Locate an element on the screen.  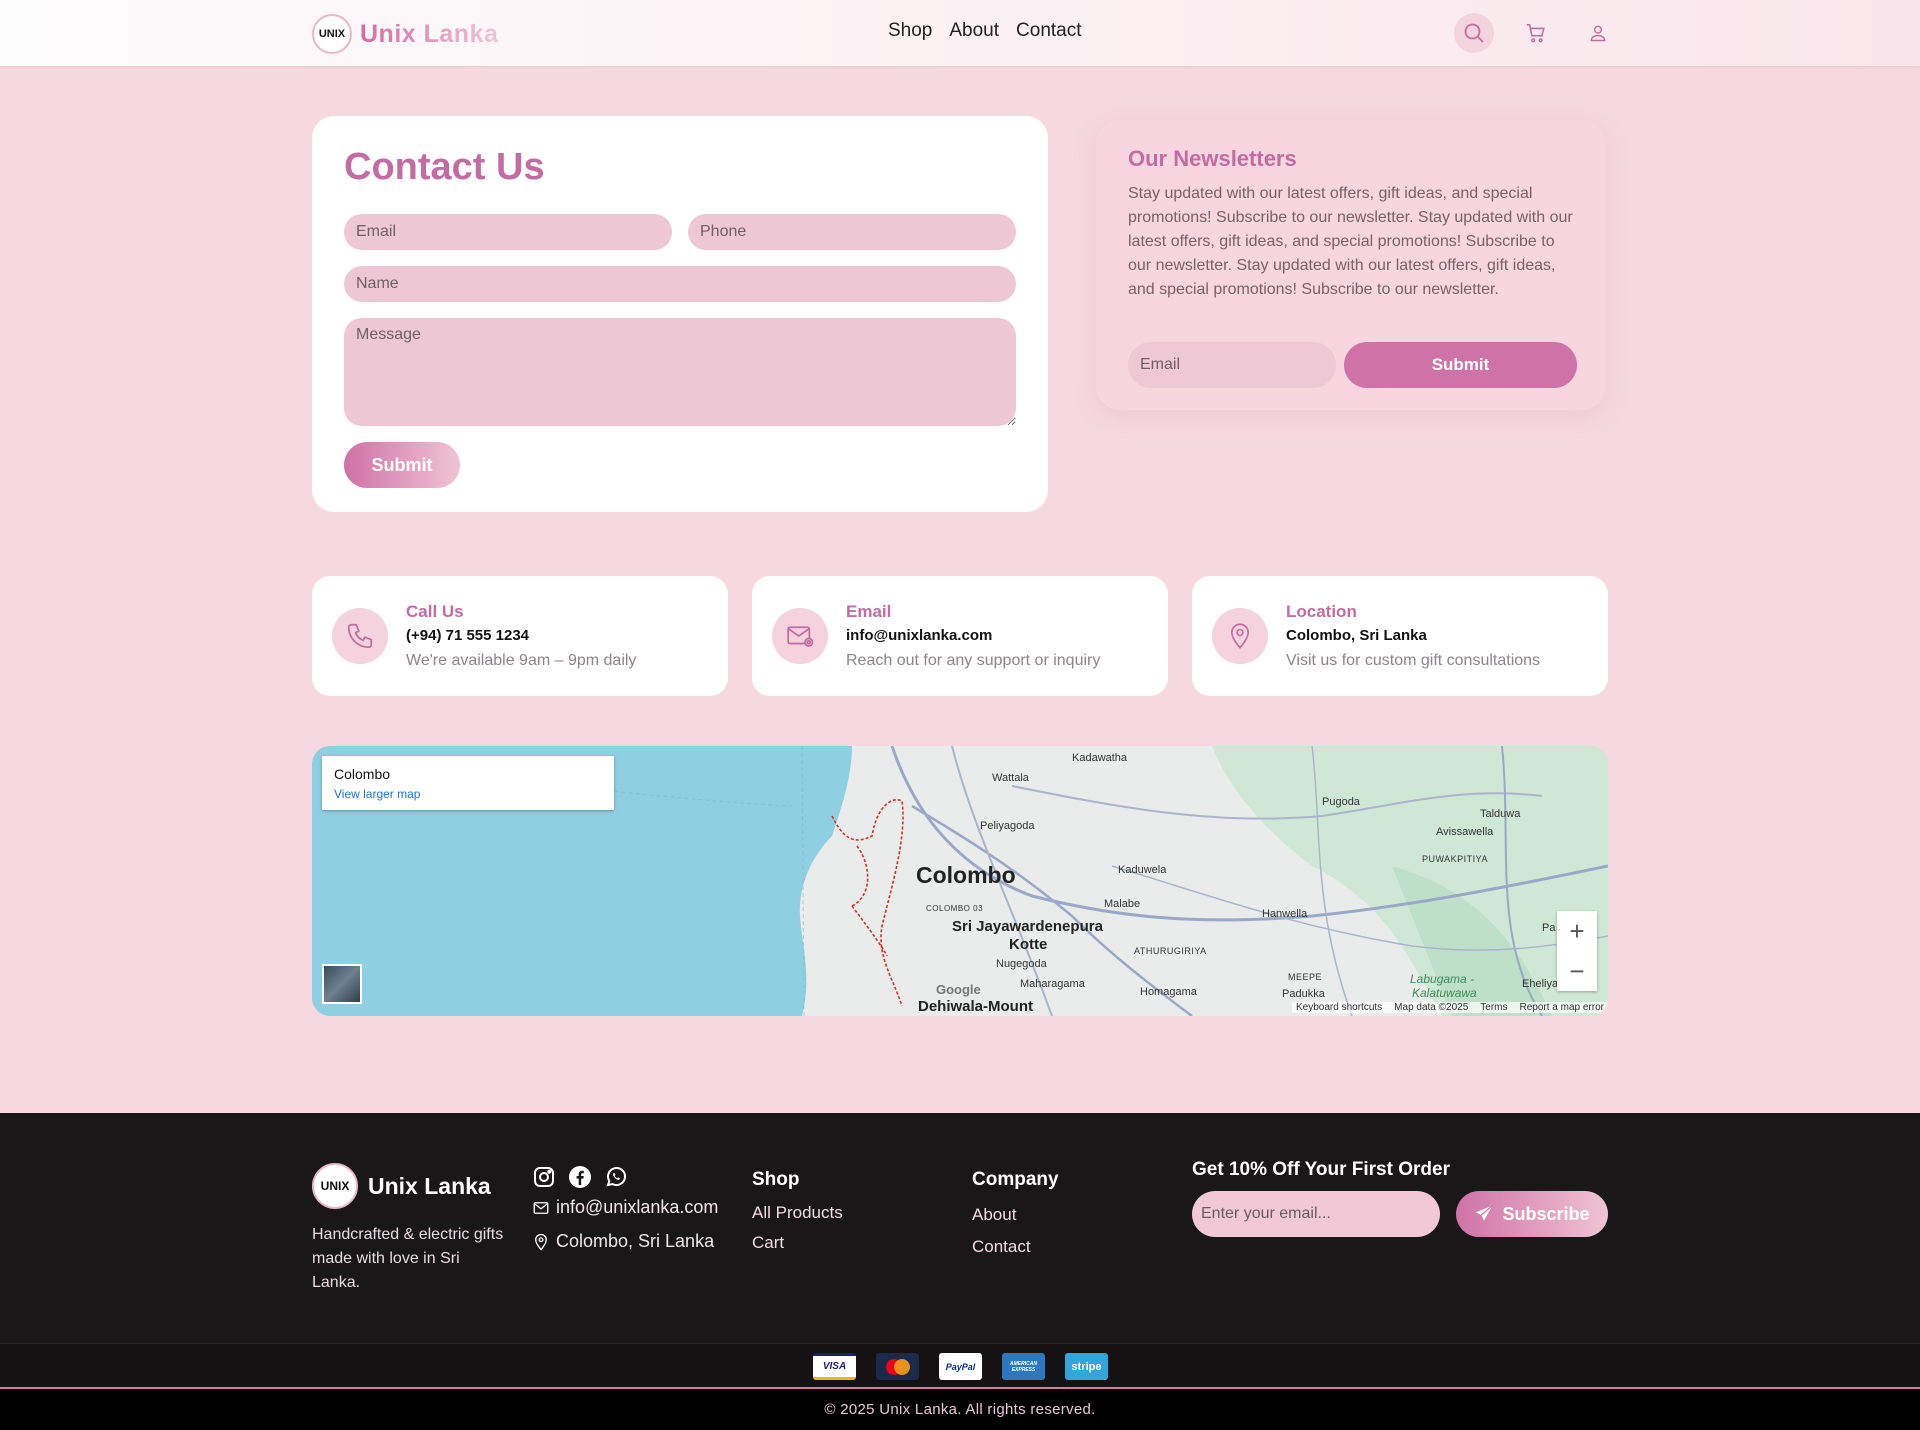
zoom-out-button: − is located at coordinates (1577, 971).